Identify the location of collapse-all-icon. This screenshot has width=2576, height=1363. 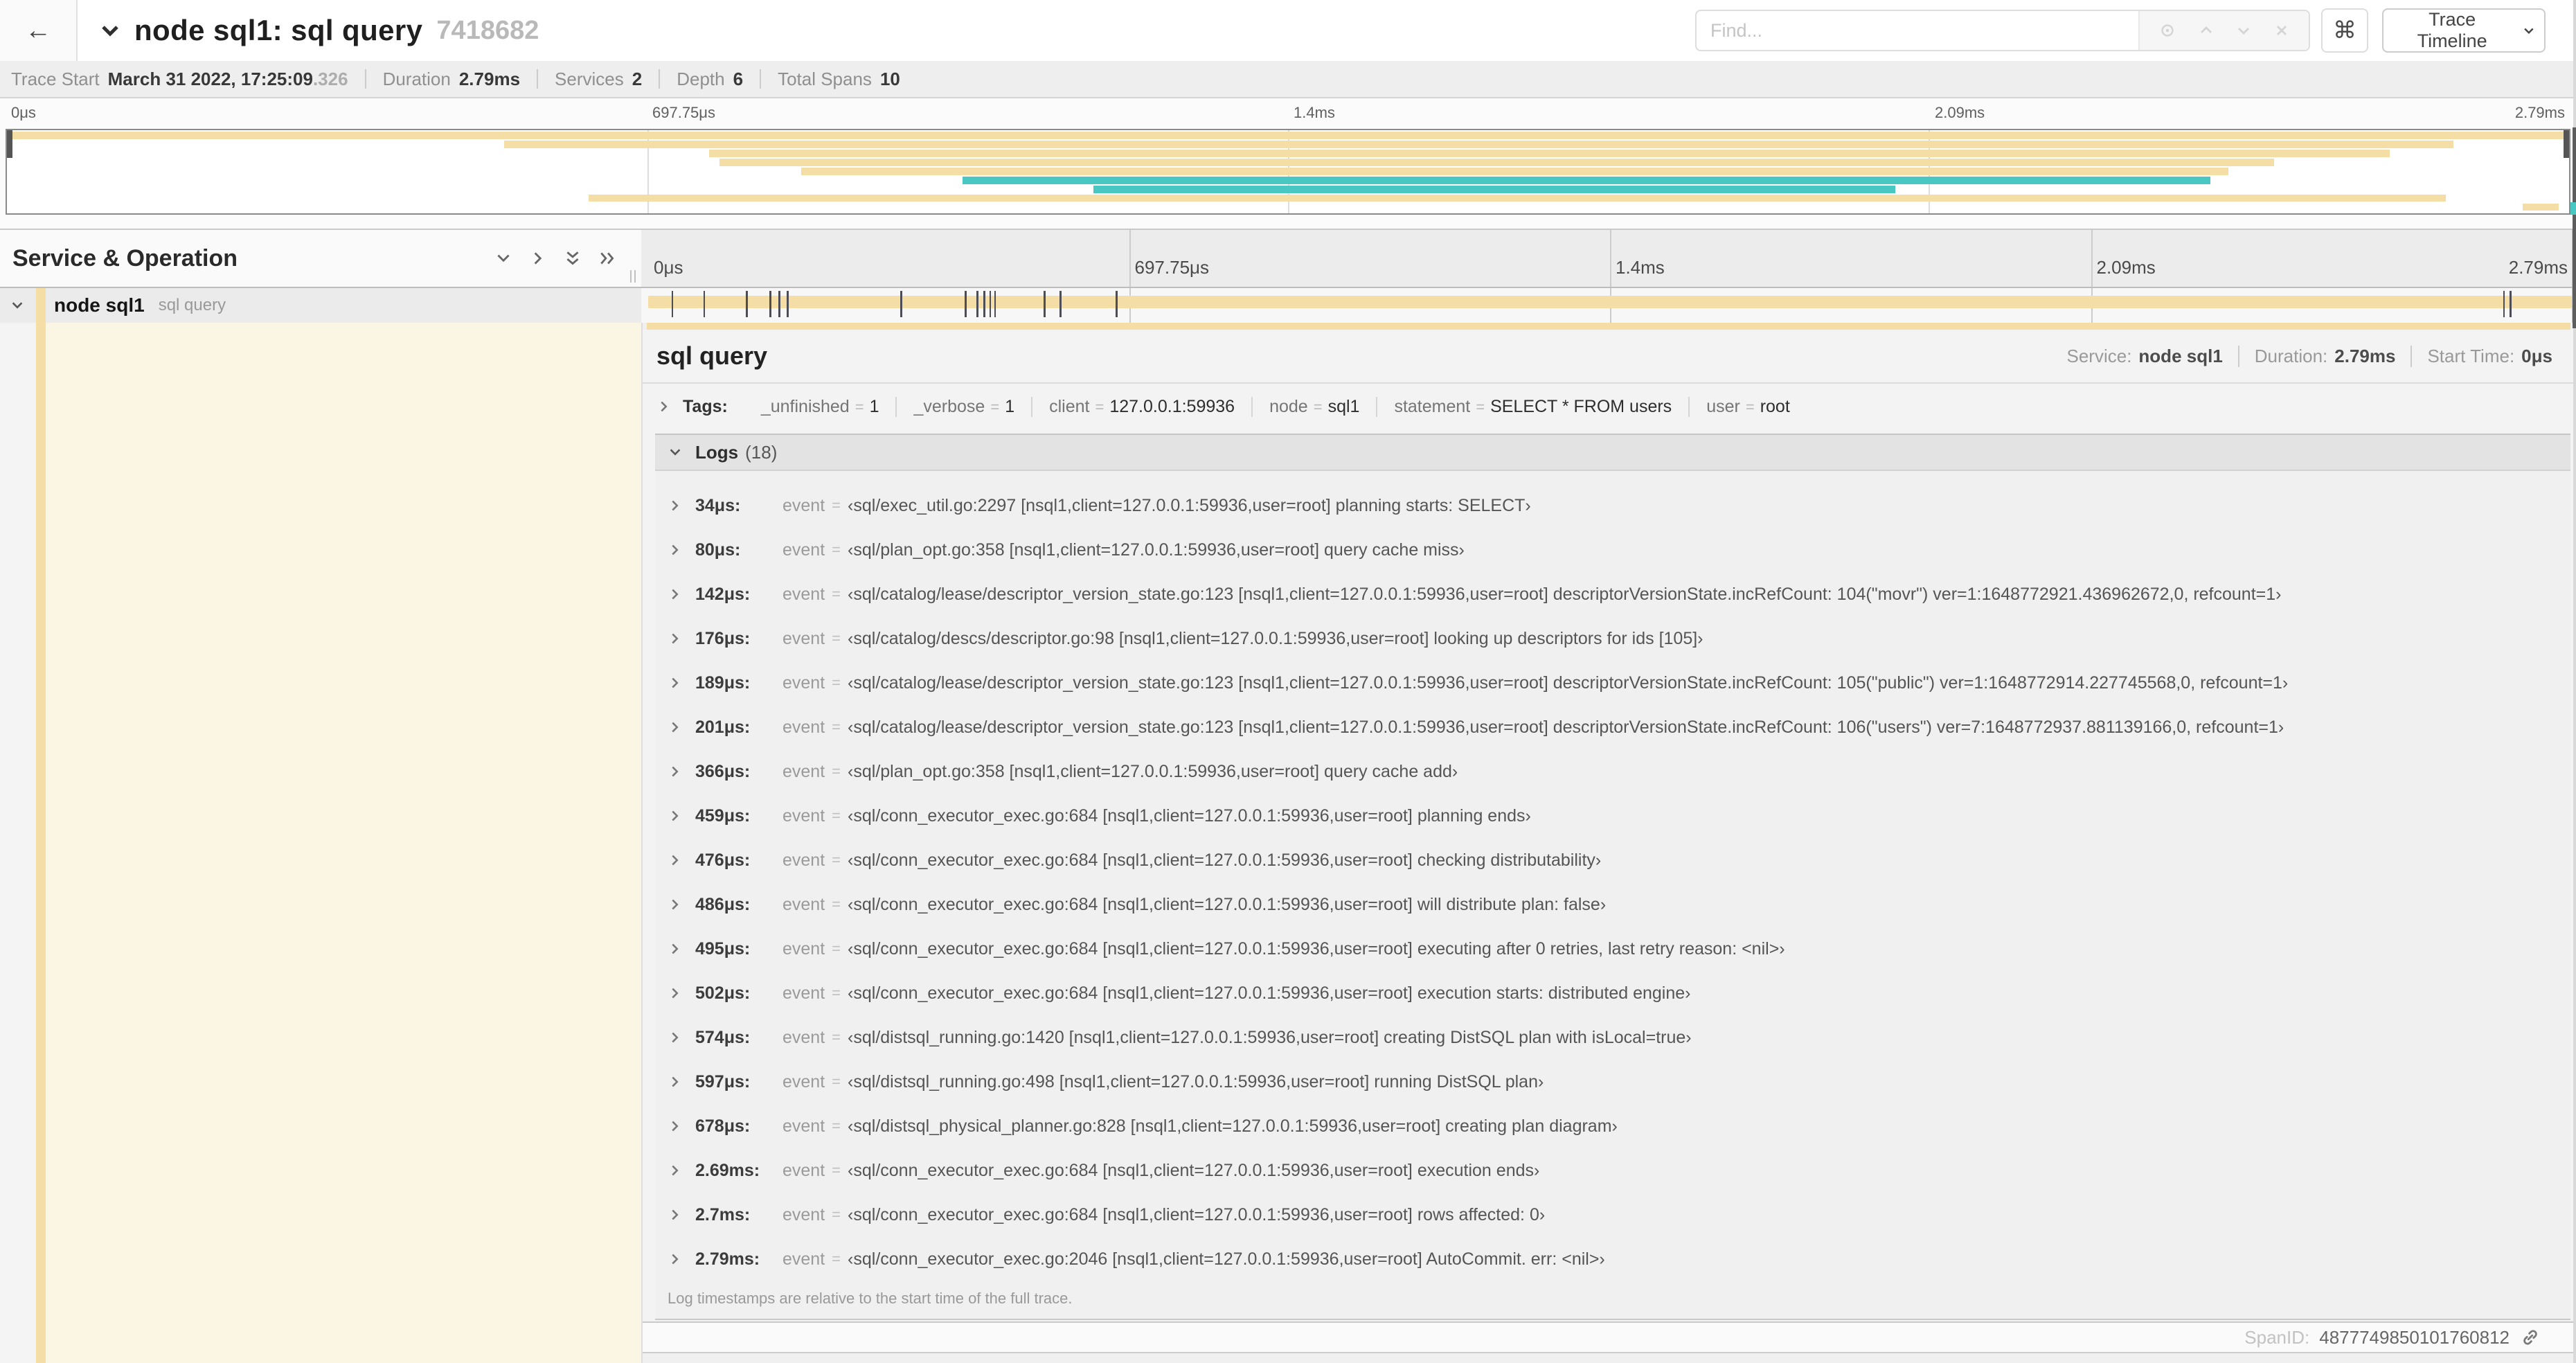
(607, 258).